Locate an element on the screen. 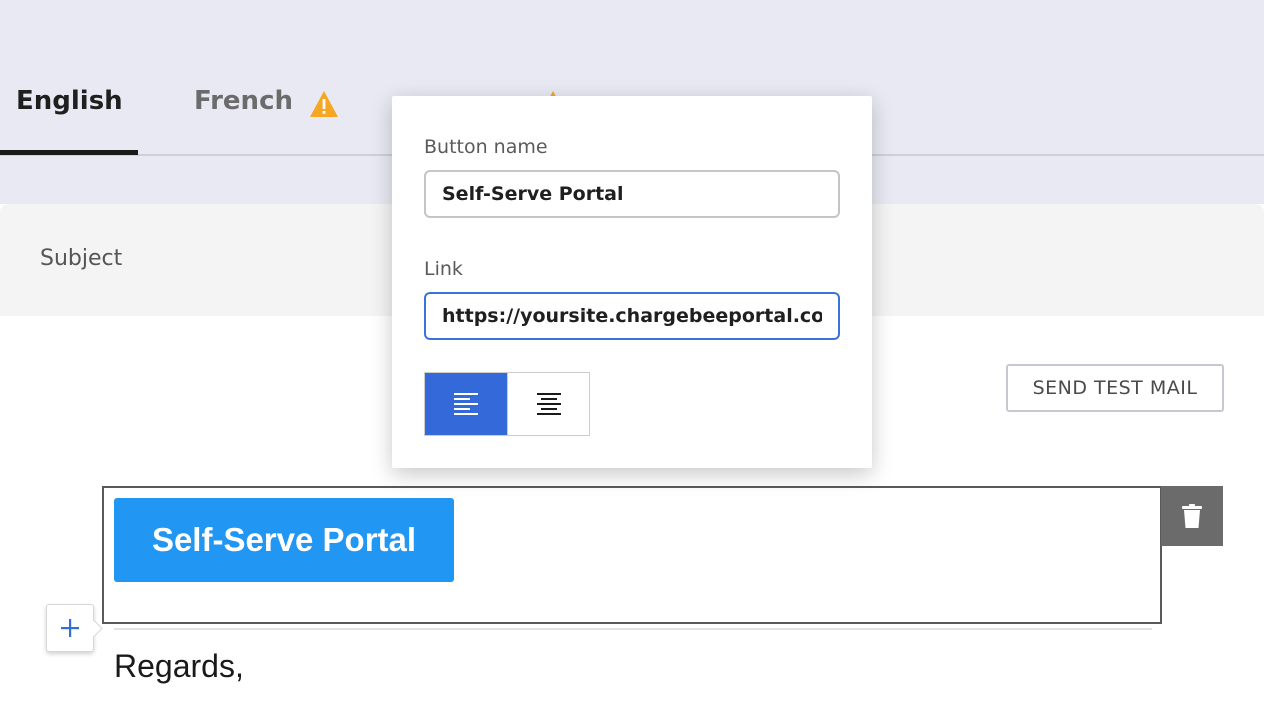 The image size is (1264, 702). block-divider is located at coordinates (633, 629).